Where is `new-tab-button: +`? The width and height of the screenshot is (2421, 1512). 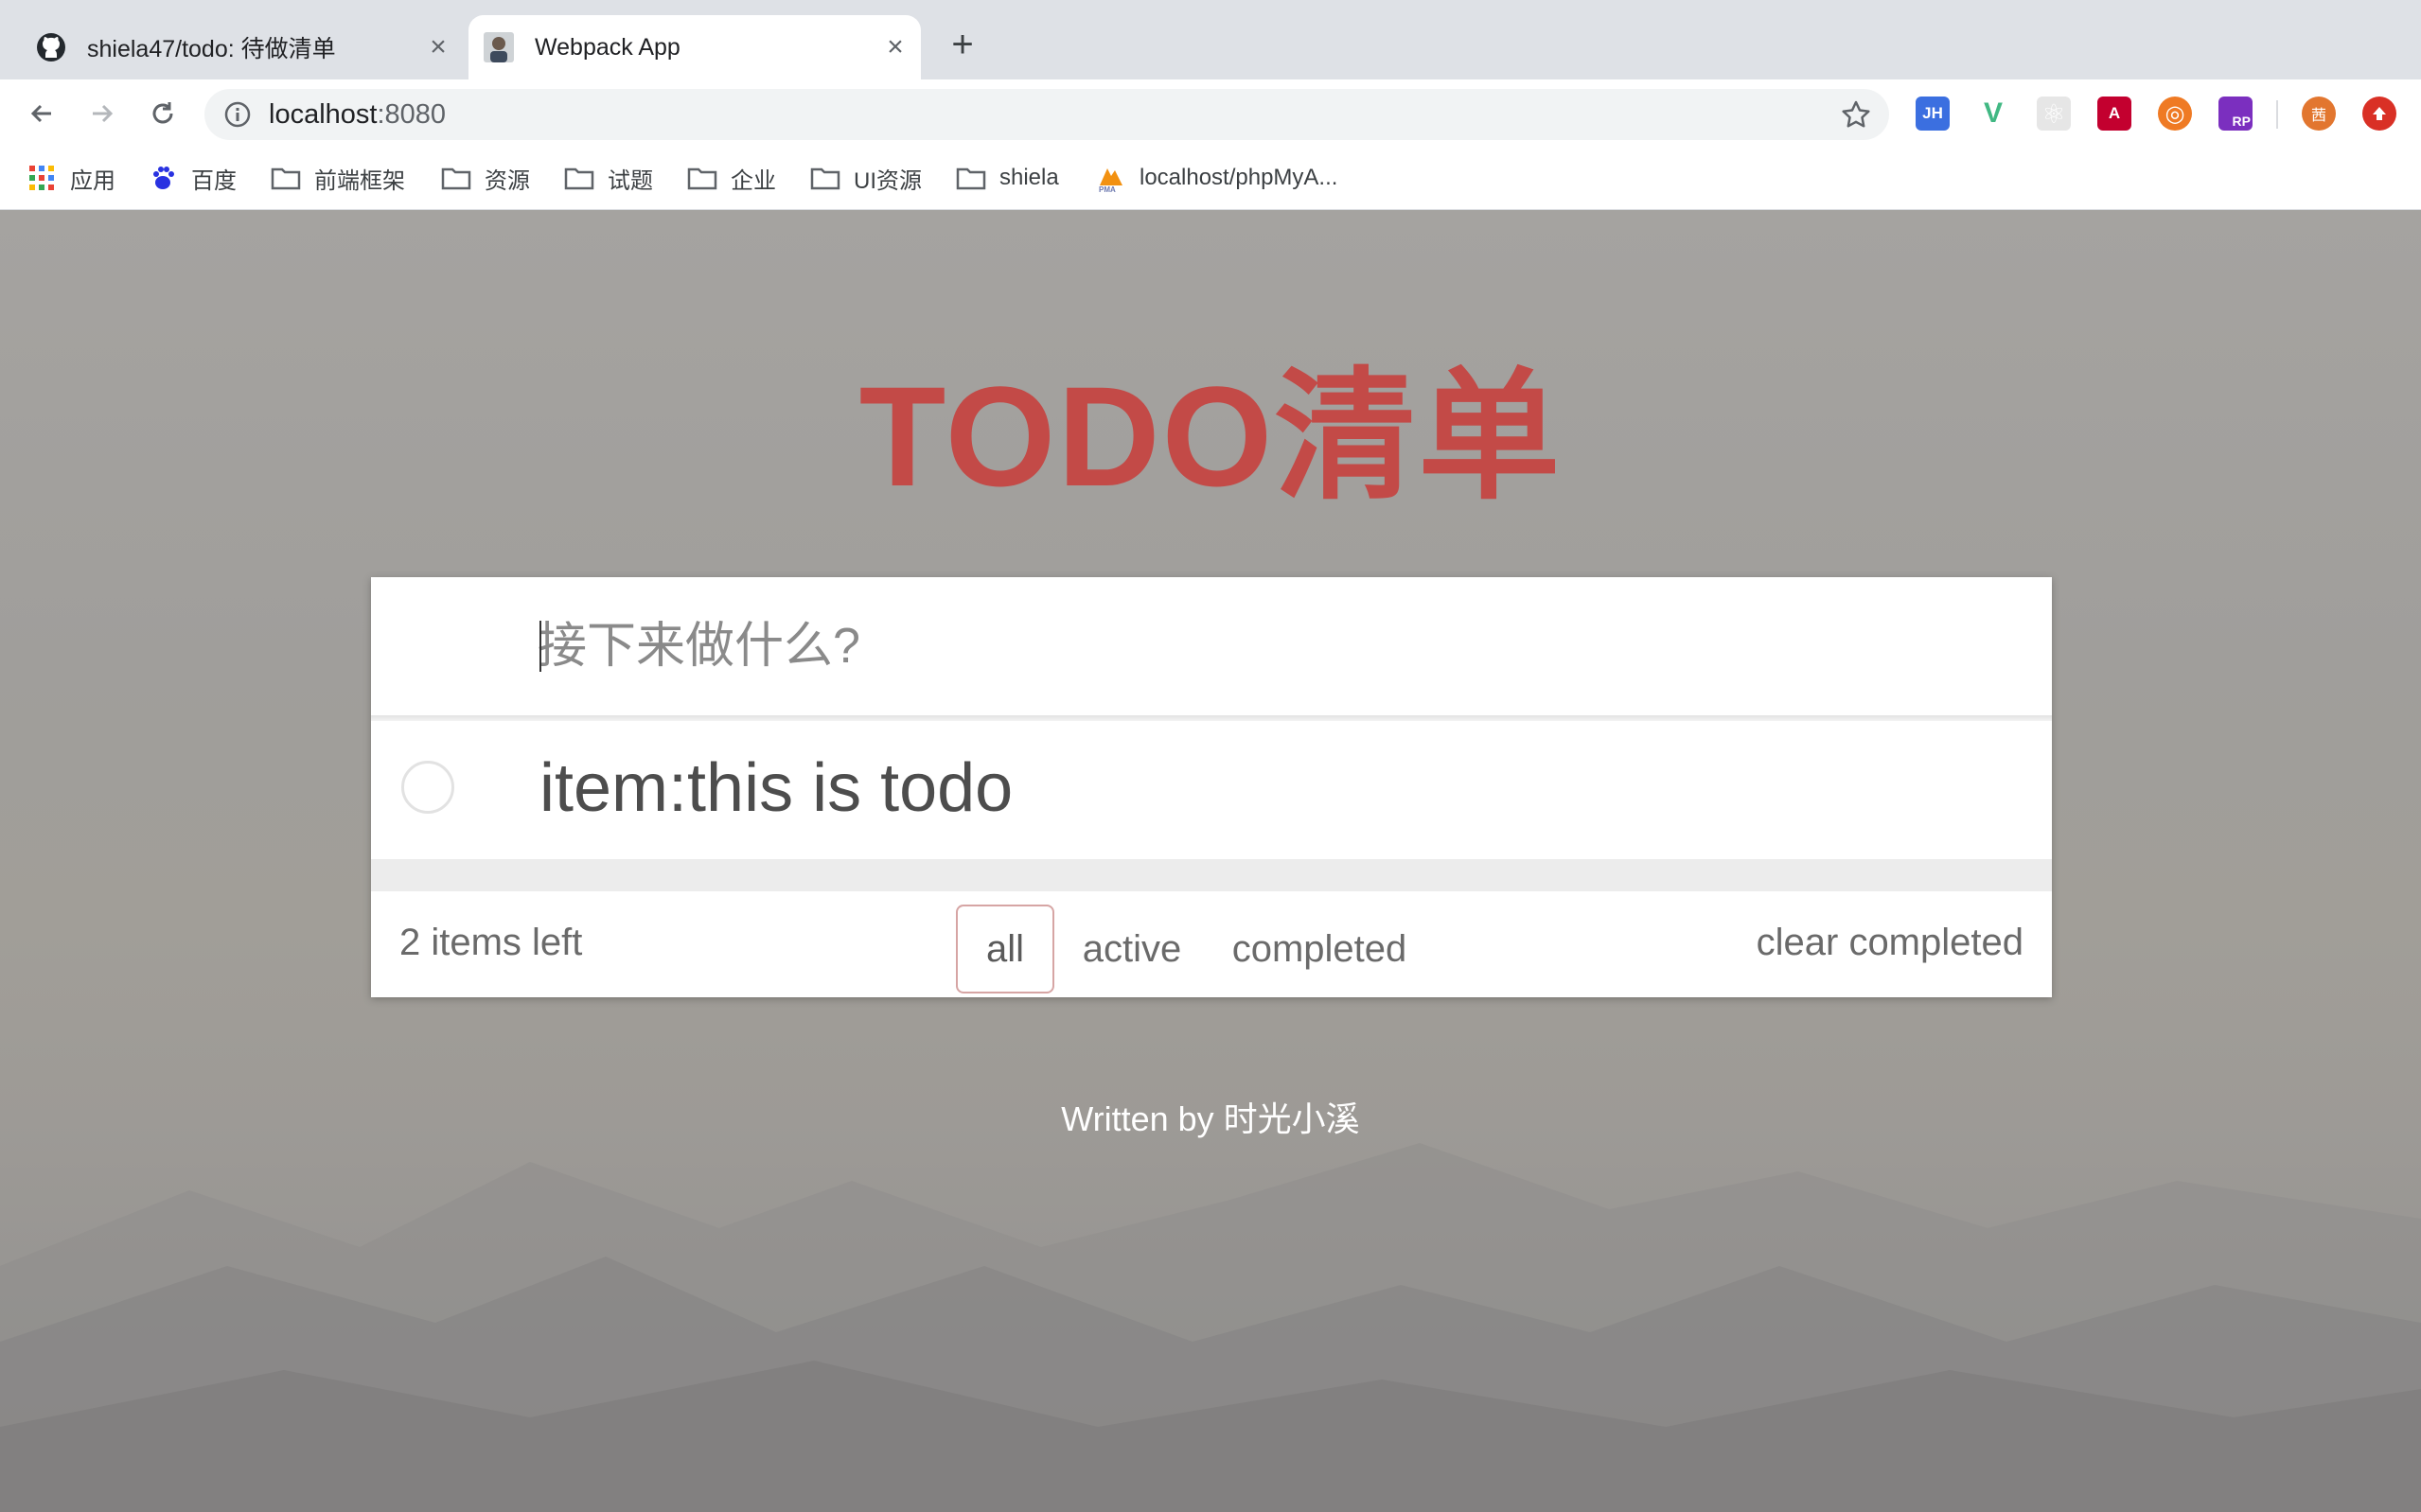 new-tab-button: + is located at coordinates (962, 44).